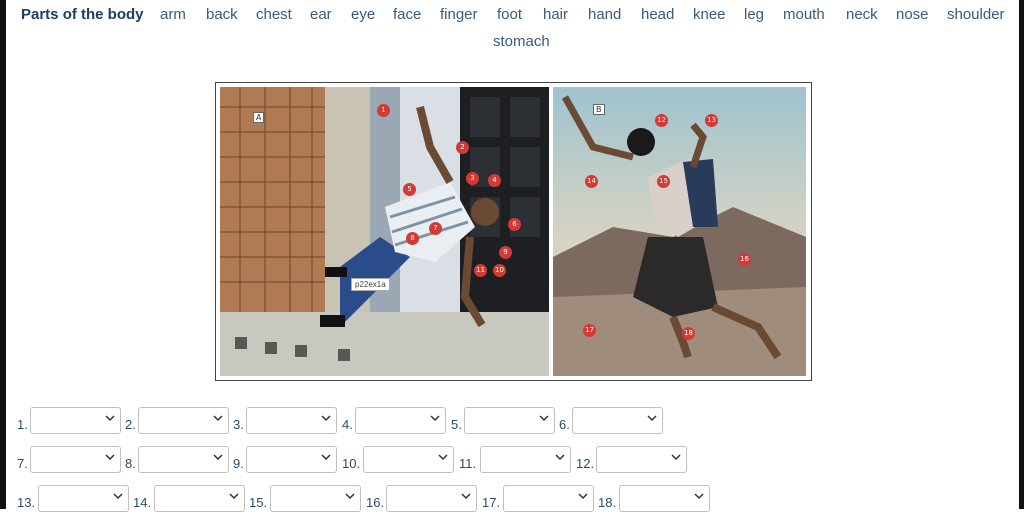 Image resolution: width=1024 pixels, height=517 pixels. What do you see at coordinates (375, 502) in the screenshot?
I see `question-16-label: 16.` at bounding box center [375, 502].